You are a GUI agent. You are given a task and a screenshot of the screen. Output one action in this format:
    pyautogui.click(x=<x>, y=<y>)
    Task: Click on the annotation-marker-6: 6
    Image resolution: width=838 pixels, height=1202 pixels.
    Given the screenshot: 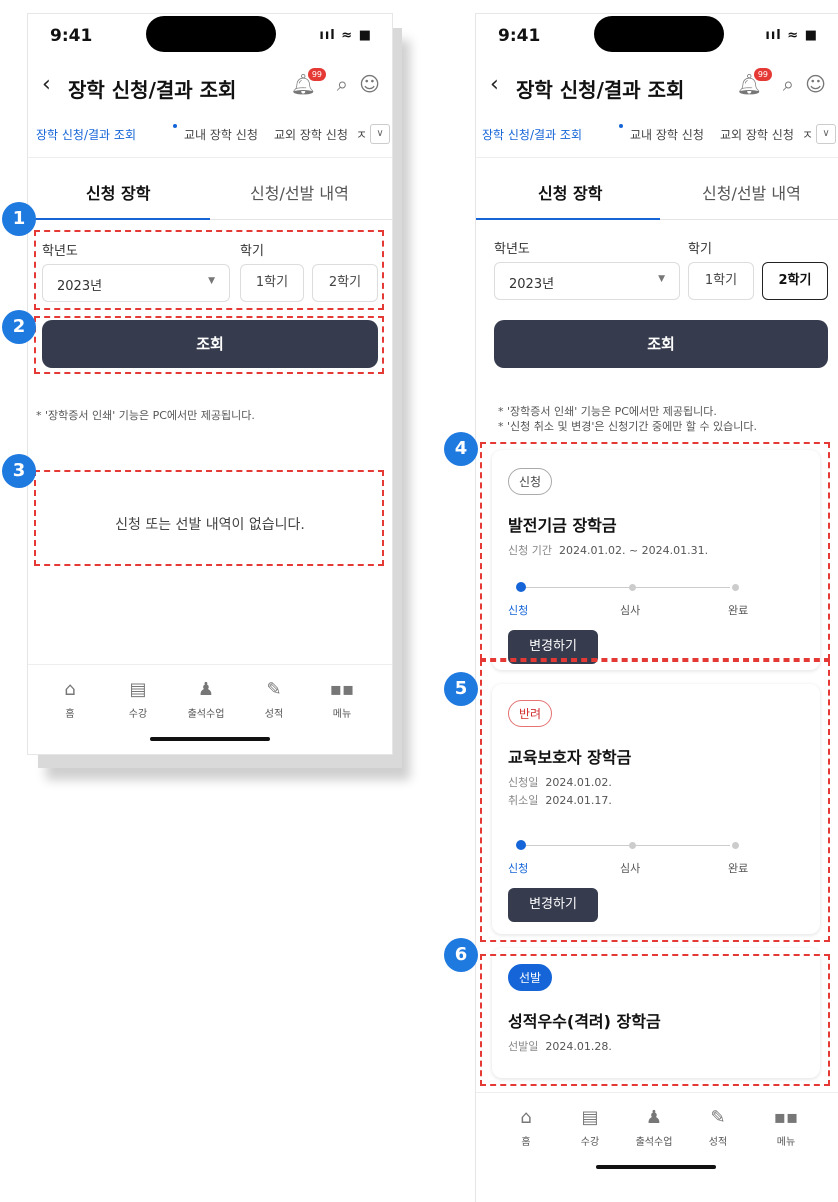 What is the action you would take?
    pyautogui.click(x=461, y=955)
    